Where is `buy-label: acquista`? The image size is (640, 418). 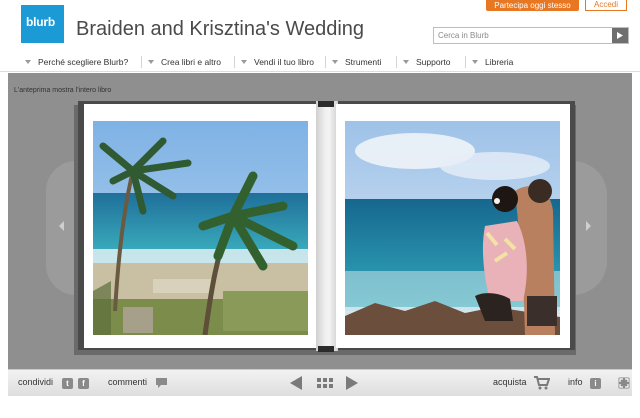
buy-label: acquista is located at coordinates (510, 382).